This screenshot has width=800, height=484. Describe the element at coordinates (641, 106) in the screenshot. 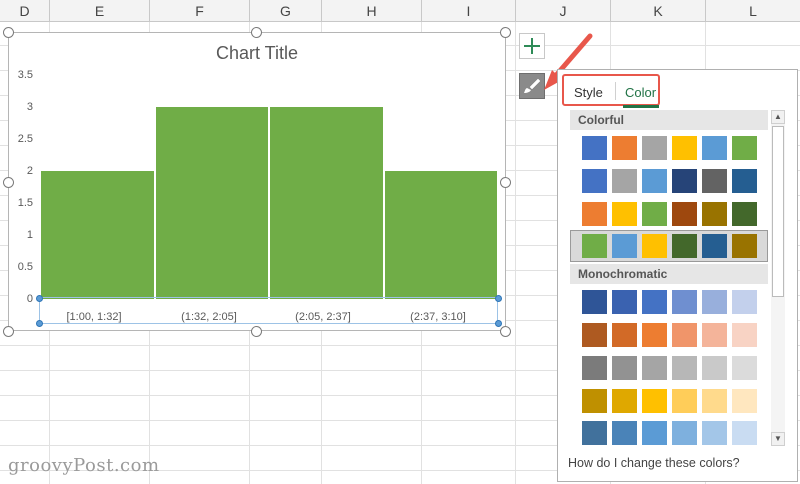

I see `active-tab-indicator` at that location.